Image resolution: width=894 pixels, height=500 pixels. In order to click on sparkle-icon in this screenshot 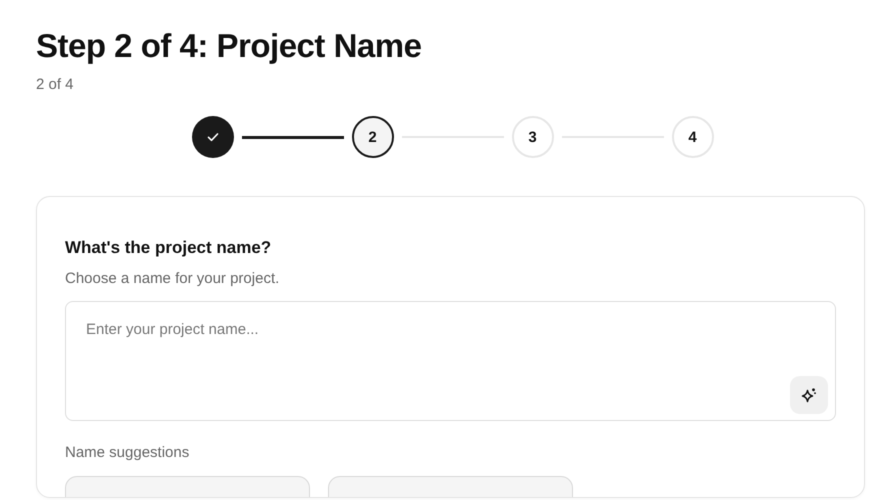, I will do `click(809, 395)`.